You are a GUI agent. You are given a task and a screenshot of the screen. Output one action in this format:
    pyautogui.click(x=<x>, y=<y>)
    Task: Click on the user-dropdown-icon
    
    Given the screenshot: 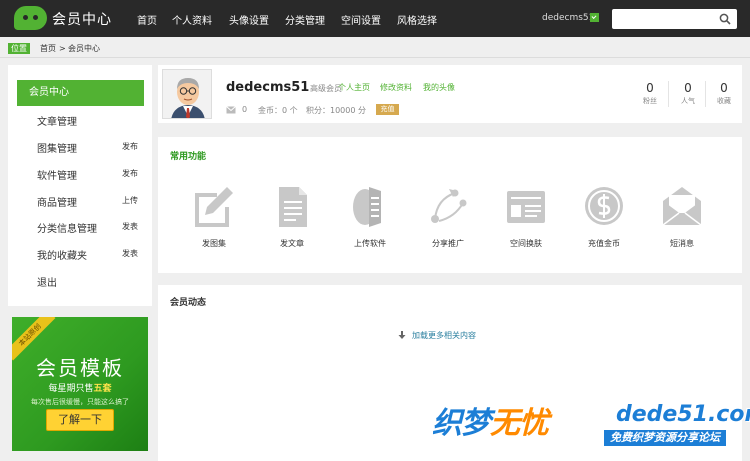 What is the action you would take?
    pyautogui.click(x=594, y=17)
    